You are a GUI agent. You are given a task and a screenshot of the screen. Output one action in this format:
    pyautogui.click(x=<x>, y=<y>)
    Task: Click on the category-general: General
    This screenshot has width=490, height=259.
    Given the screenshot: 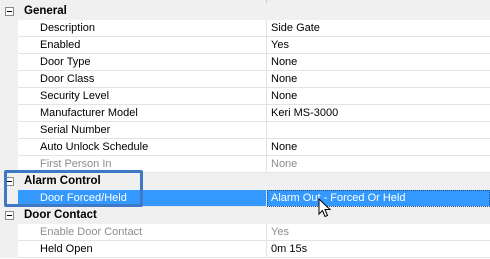 What is the action you would take?
    pyautogui.click(x=245, y=11)
    